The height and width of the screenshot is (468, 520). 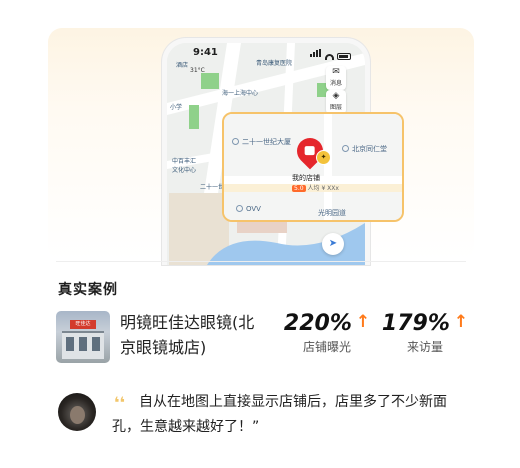 I want to click on map-label: 小学, so click(x=176, y=107).